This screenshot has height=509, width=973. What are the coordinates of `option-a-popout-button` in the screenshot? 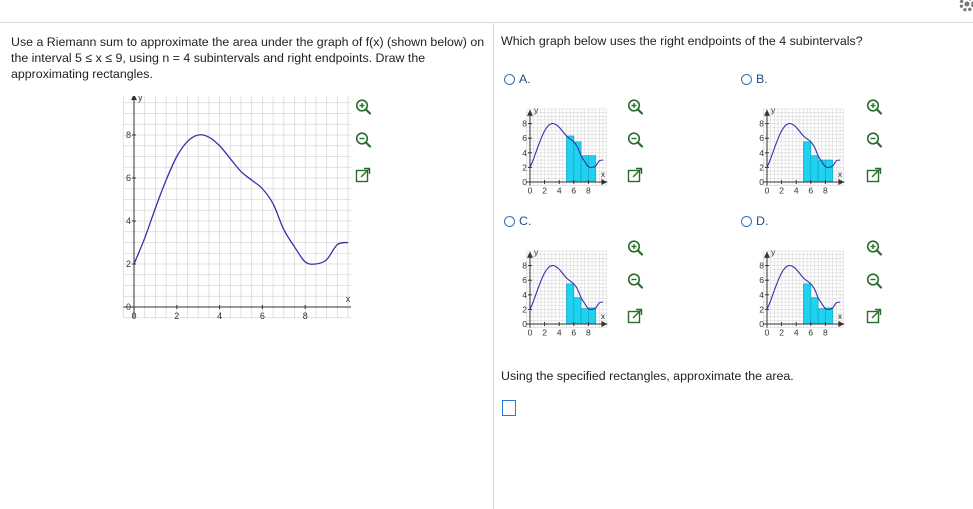 It's located at (635, 175).